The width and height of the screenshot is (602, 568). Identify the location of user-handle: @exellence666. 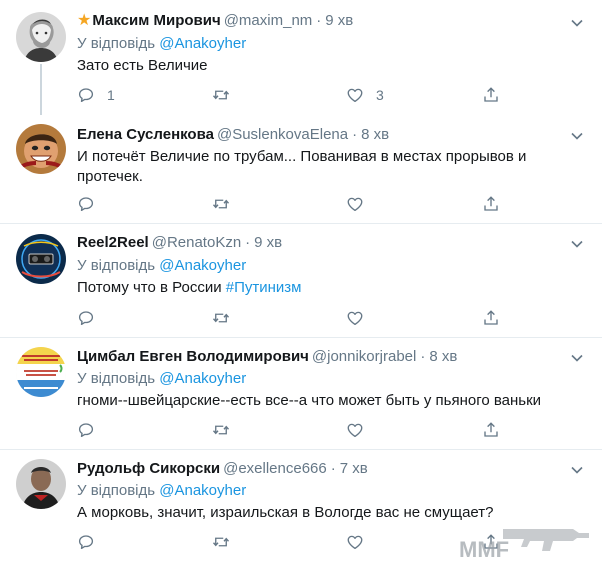
(275, 468).